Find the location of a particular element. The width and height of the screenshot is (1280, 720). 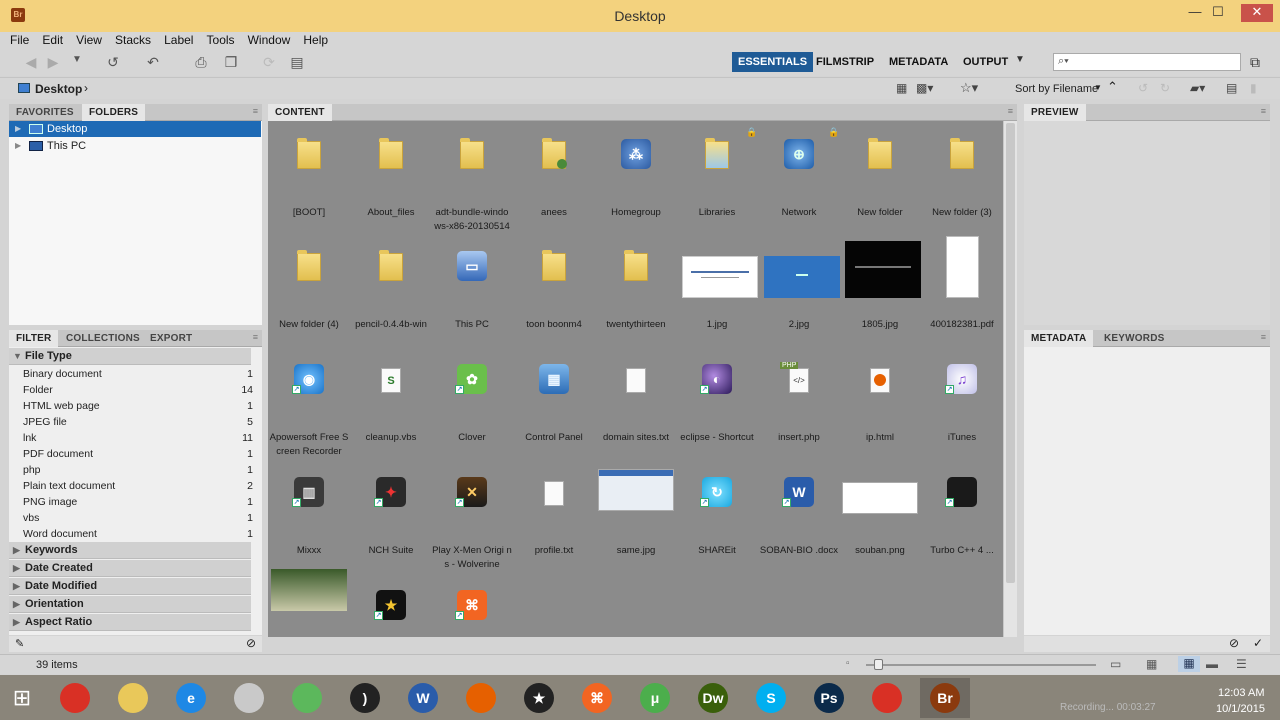

tab-export: EXPORT is located at coordinates (171, 338).